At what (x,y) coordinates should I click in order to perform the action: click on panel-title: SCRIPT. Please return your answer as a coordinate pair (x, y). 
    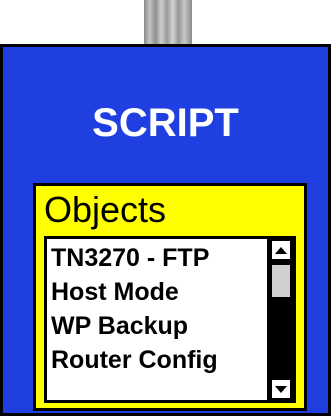
    Looking at the image, I should click on (165, 123).